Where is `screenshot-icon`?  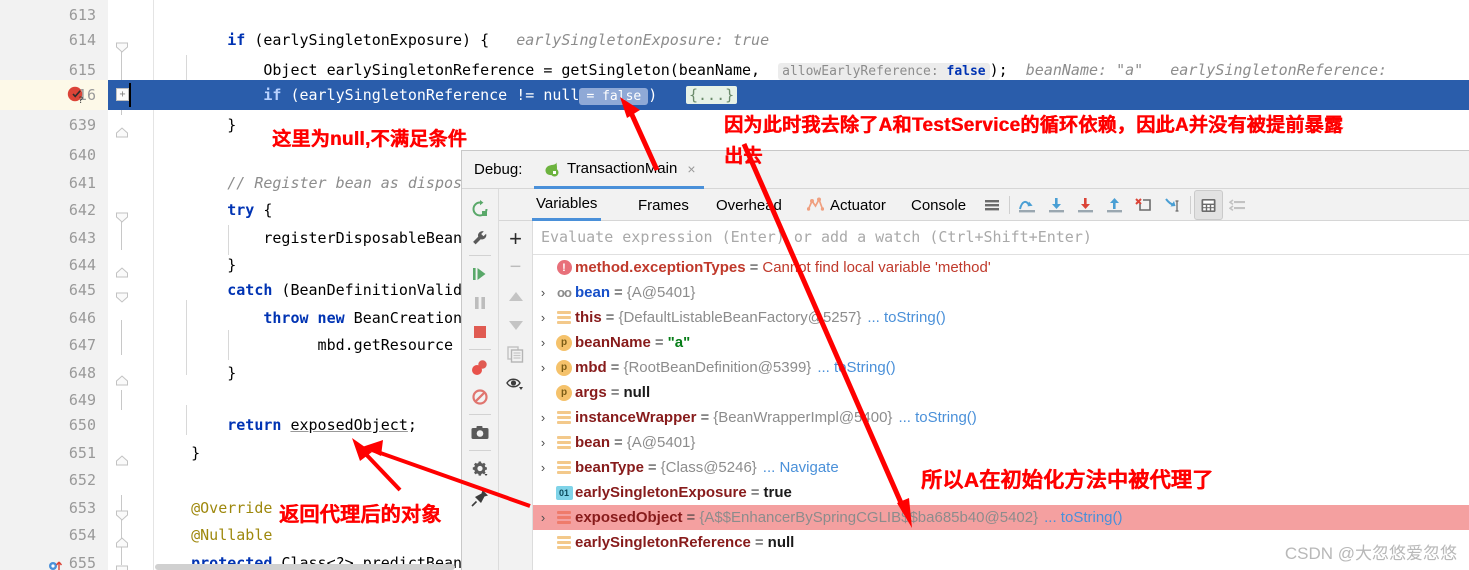 screenshot-icon is located at coordinates (480, 432).